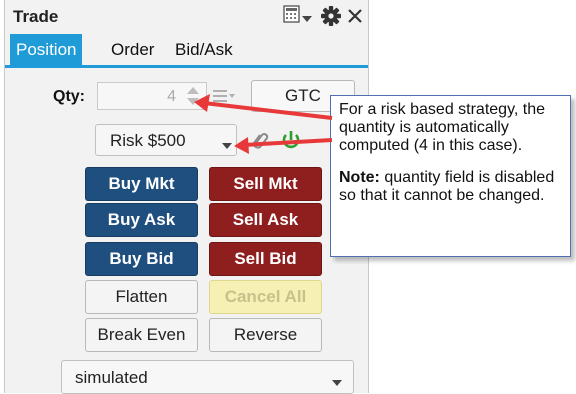 The image size is (576, 394). What do you see at coordinates (141, 335) in the screenshot?
I see `break-even-button: Break Even` at bounding box center [141, 335].